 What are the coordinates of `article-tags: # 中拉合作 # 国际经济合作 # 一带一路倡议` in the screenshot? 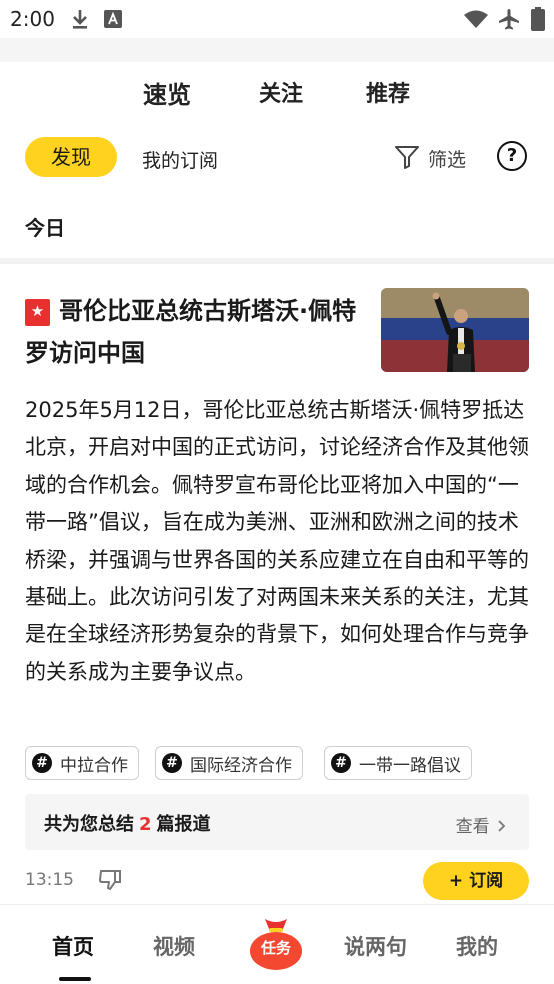 It's located at (280, 764).